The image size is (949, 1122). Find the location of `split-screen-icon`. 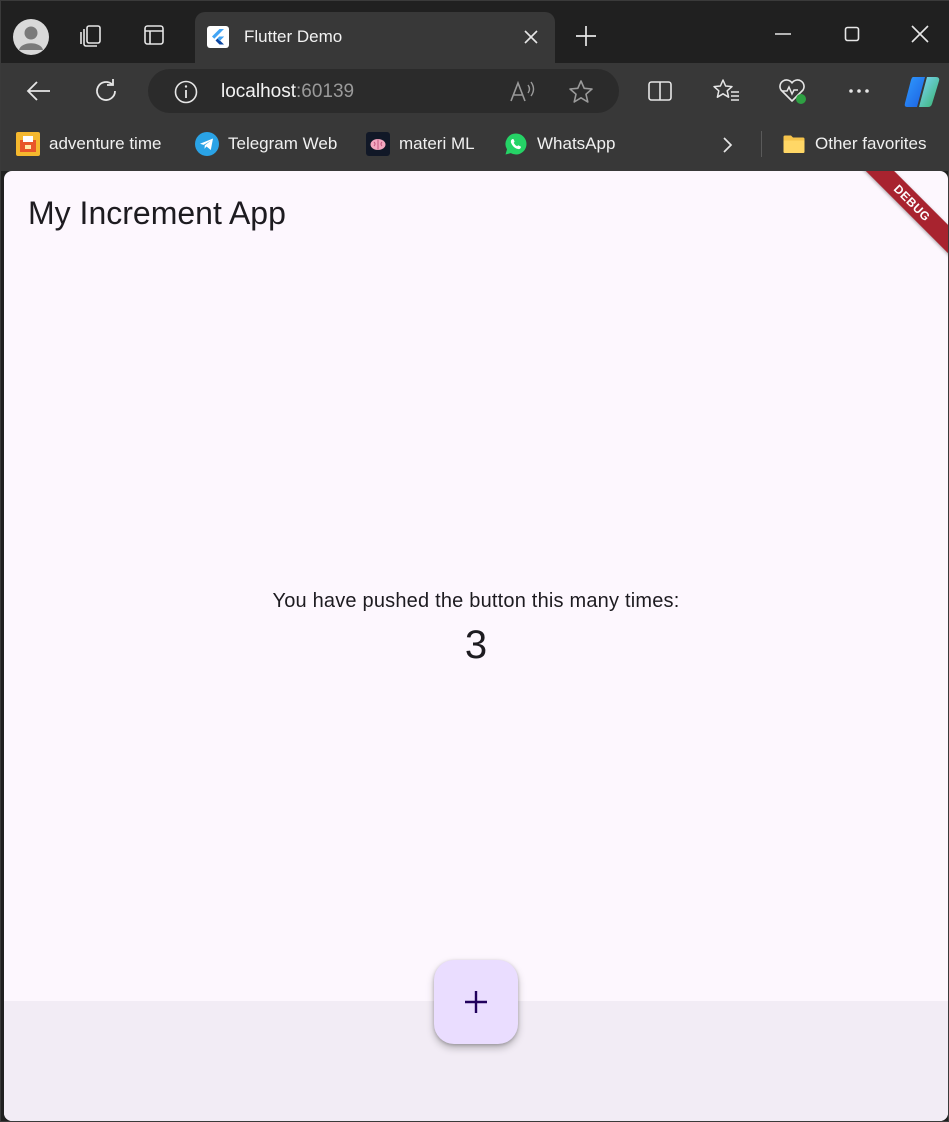

split-screen-icon is located at coordinates (660, 91).